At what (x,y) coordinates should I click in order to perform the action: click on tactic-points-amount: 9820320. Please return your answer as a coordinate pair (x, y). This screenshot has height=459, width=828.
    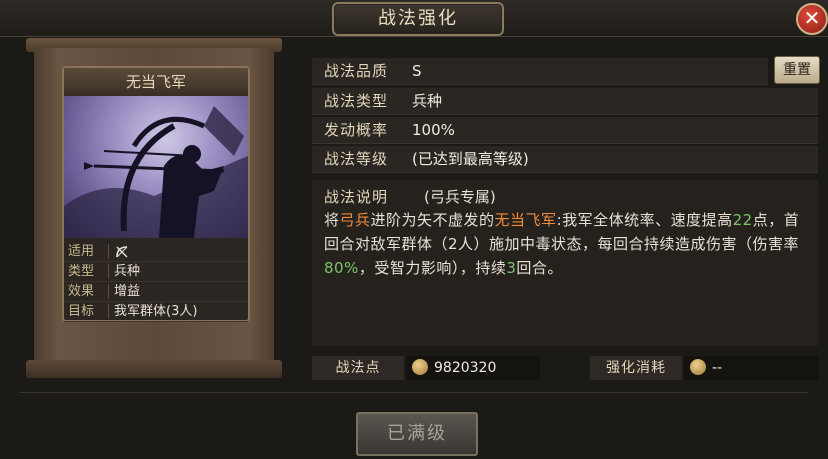
    Looking at the image, I should click on (465, 368).